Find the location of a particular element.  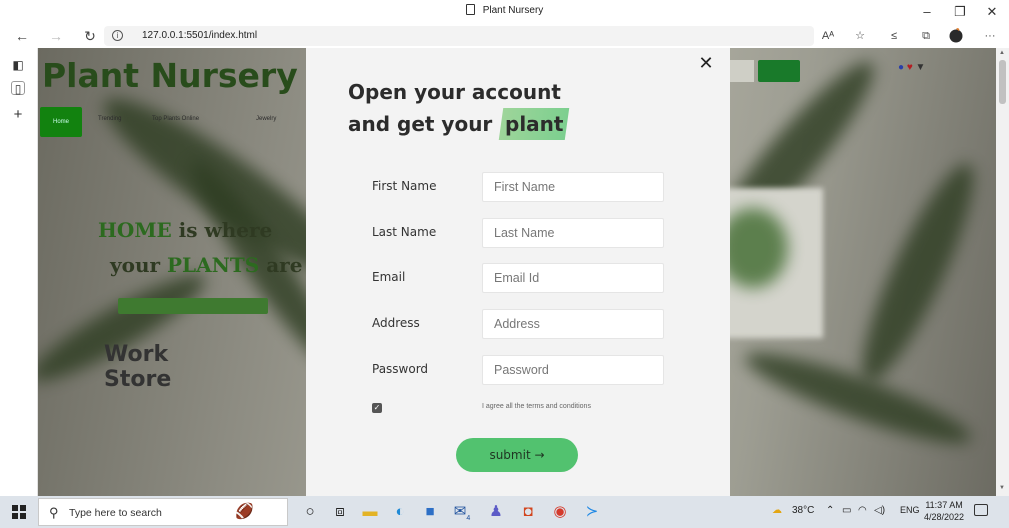

modal-heading: Open your account and get your plant is located at coordinates (459, 108).